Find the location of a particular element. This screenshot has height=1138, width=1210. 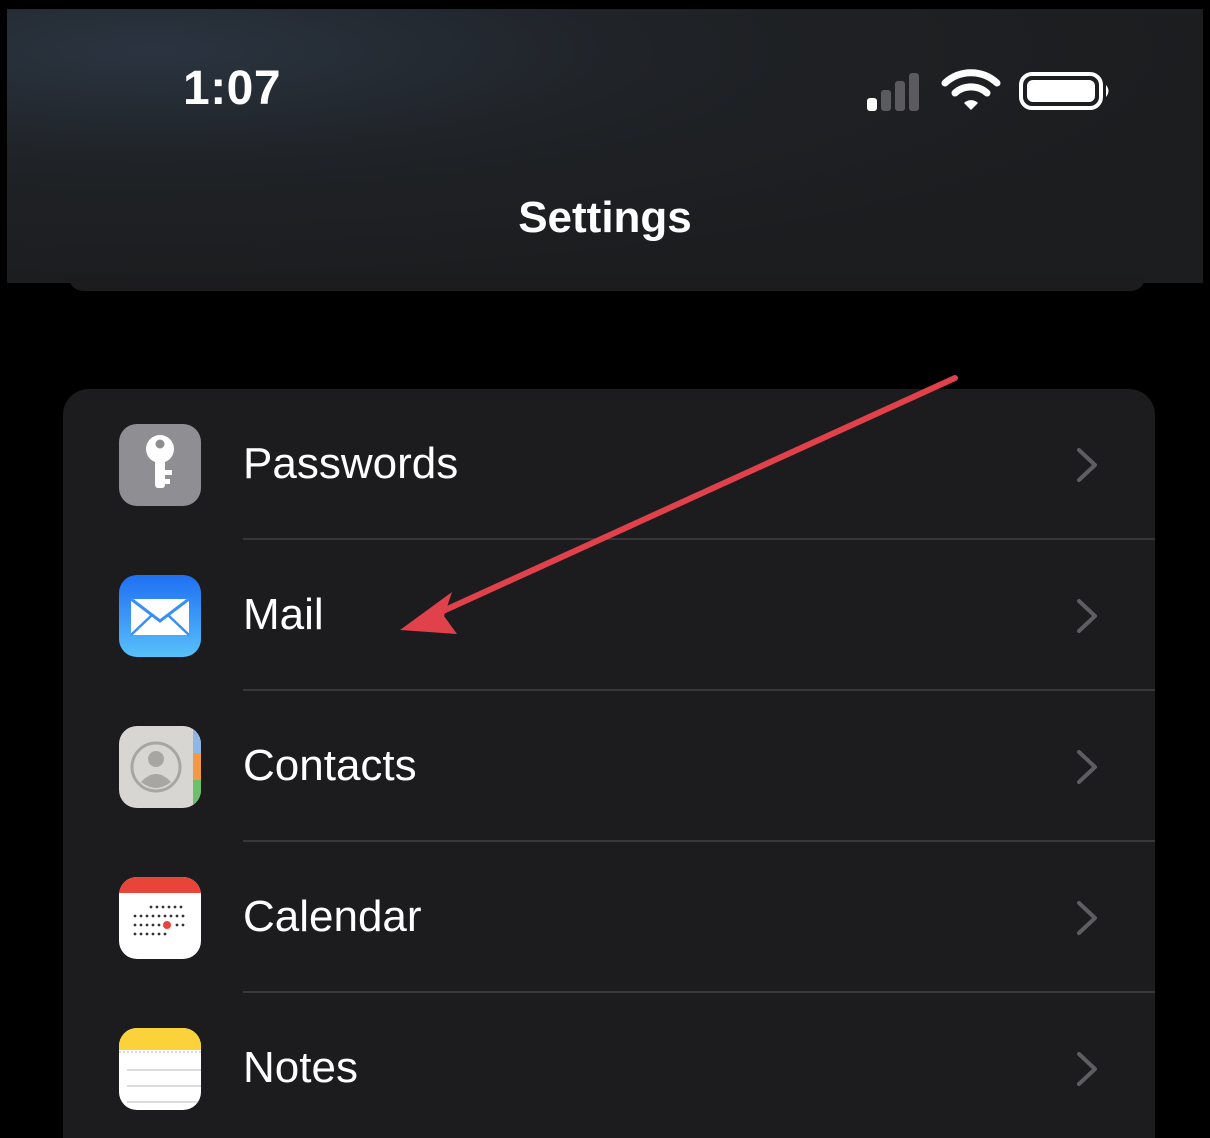

settings-row-mail: Mail is located at coordinates (609, 615).